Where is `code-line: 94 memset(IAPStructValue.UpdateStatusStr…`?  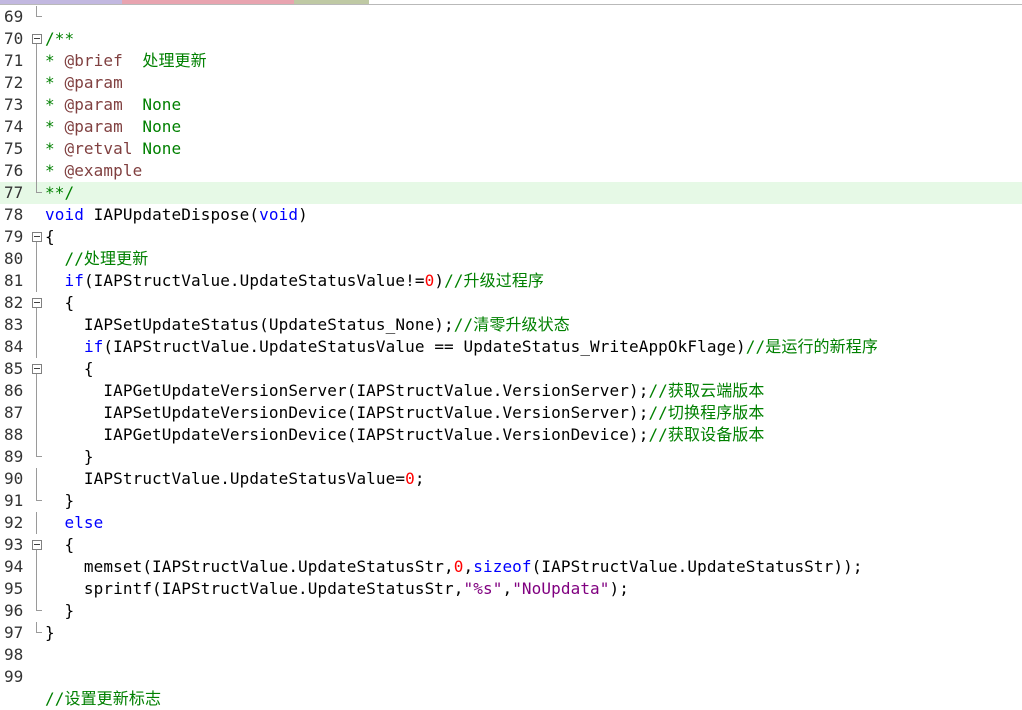
code-line: 94 memset(IAPStructValue.UpdateStatusStr… is located at coordinates (511, 567).